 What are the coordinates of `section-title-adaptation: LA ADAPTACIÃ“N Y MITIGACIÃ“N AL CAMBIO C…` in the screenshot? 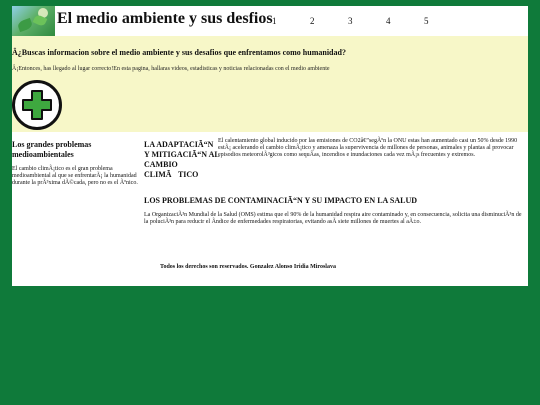 It's located at (182, 159).